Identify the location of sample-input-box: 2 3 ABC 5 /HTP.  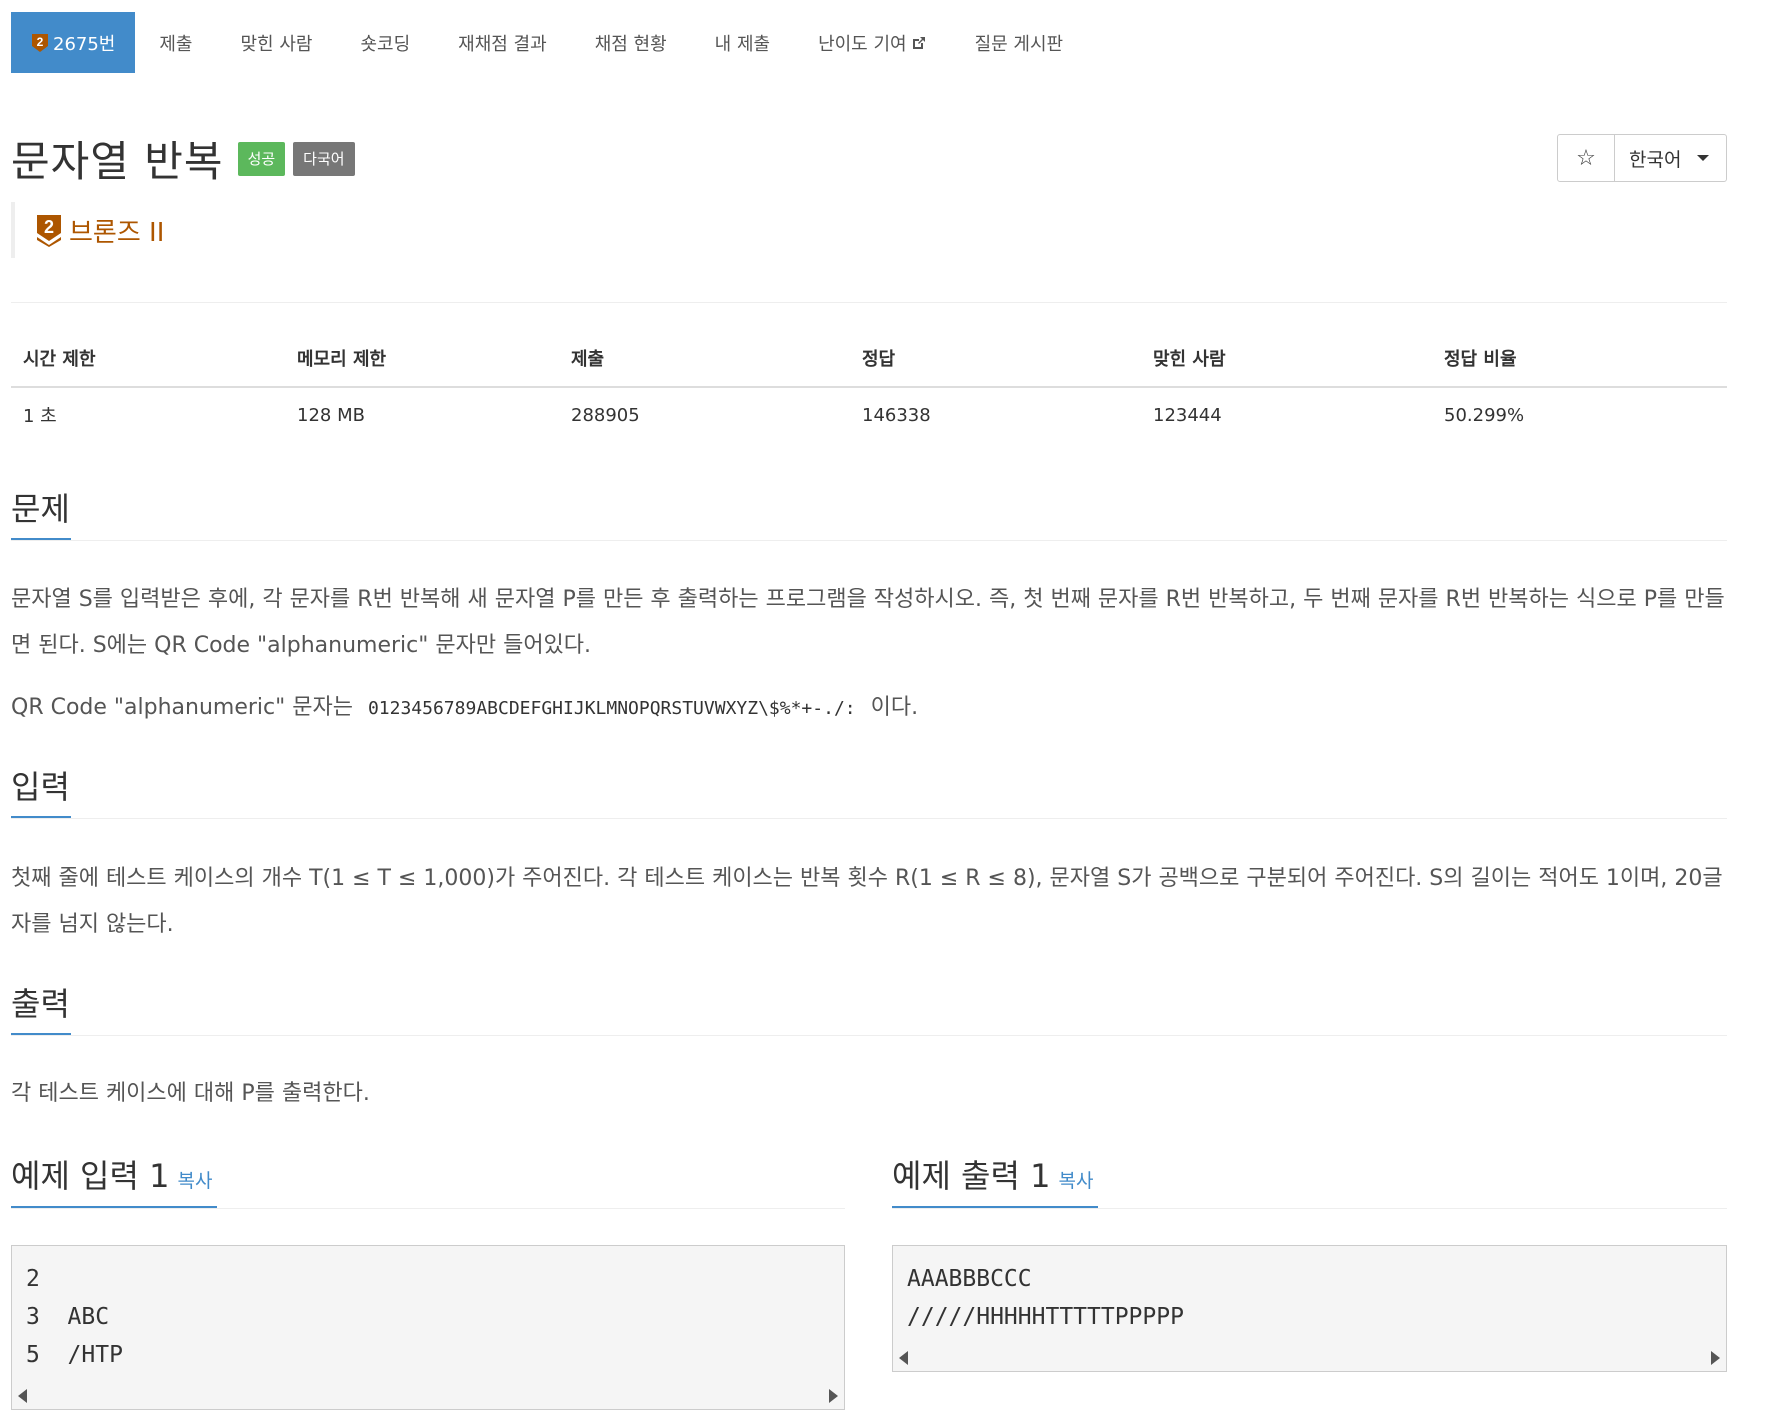
(428, 1327).